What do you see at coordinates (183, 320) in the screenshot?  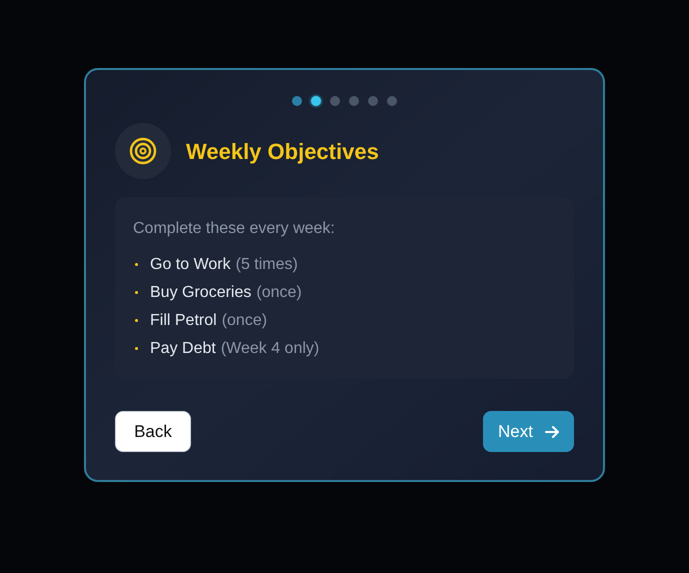 I see `objective-label: Fill Petrol` at bounding box center [183, 320].